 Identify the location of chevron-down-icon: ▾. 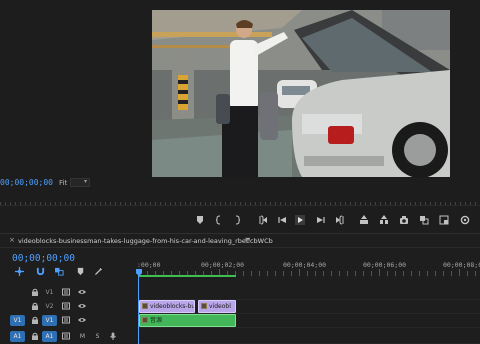
(85, 181).